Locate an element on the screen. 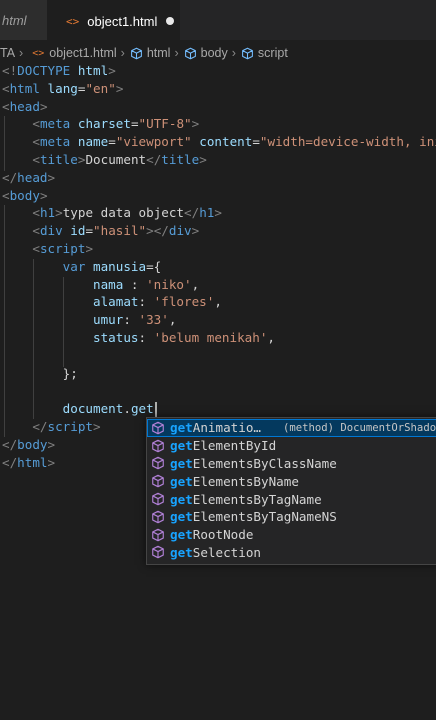  code-token: ></ is located at coordinates (157, 231).